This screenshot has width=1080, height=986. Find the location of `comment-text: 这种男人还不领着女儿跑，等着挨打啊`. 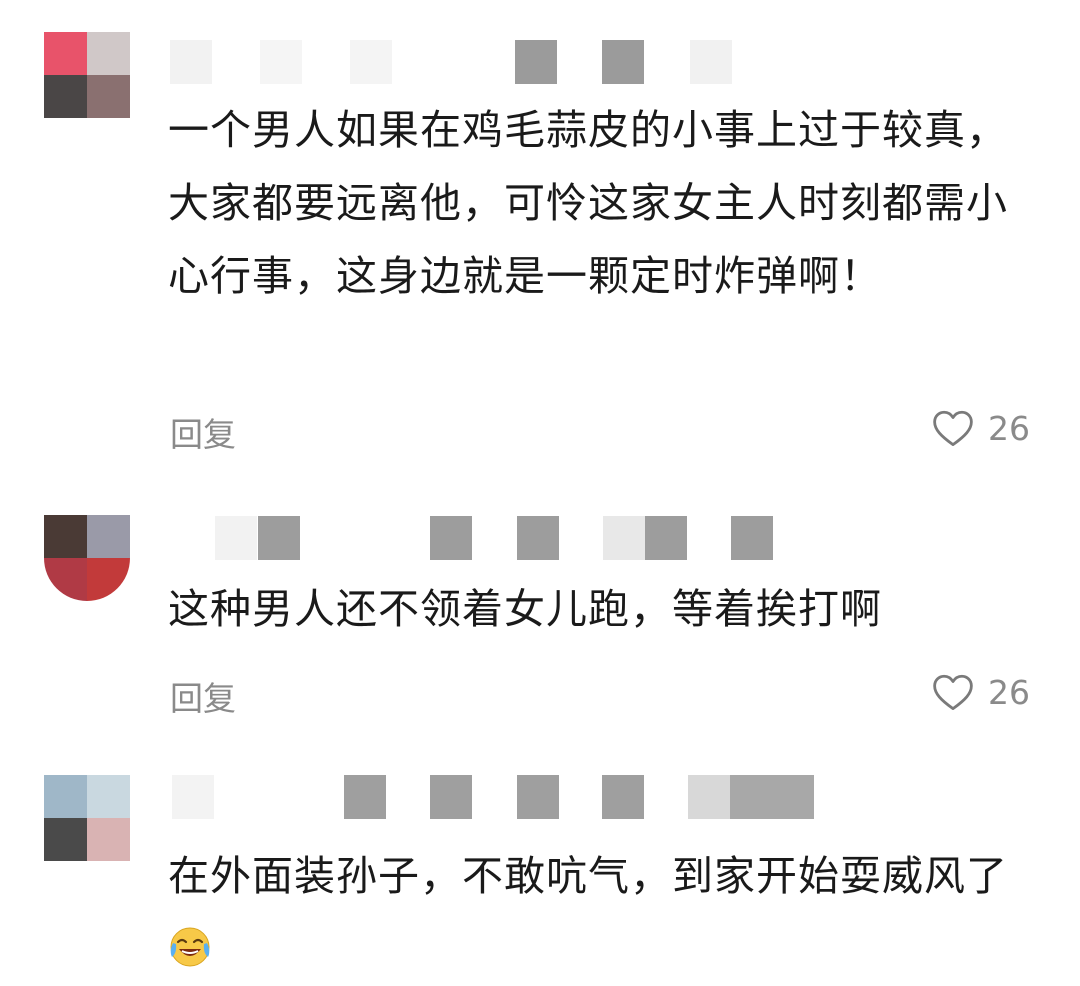

comment-text: 这种男人还不领着女儿跑，等着挨打啊 is located at coordinates (525, 609).